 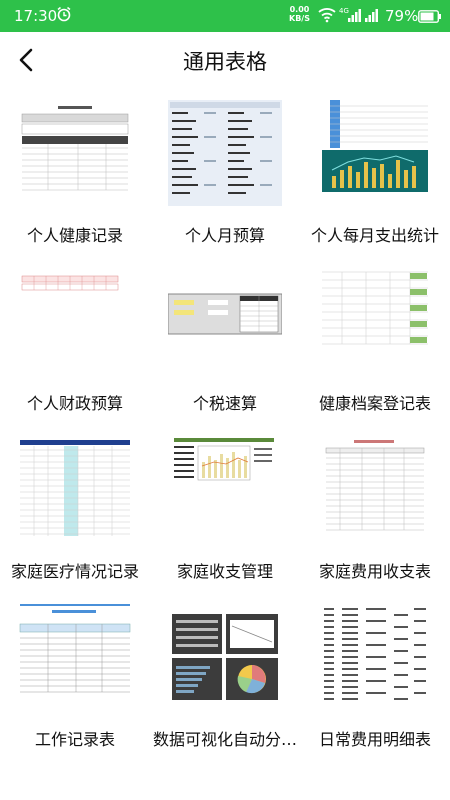 I want to click on svg-text: 4G, so click(x=344, y=11).